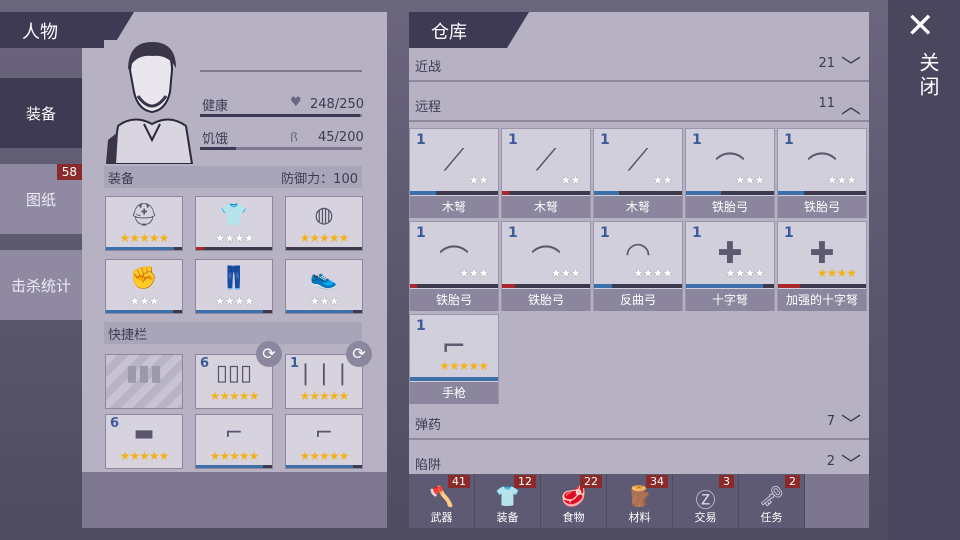 The width and height of the screenshot is (960, 540). I want to click on bottom-tab-4: Ⓩ 3 交易, so click(706, 501).